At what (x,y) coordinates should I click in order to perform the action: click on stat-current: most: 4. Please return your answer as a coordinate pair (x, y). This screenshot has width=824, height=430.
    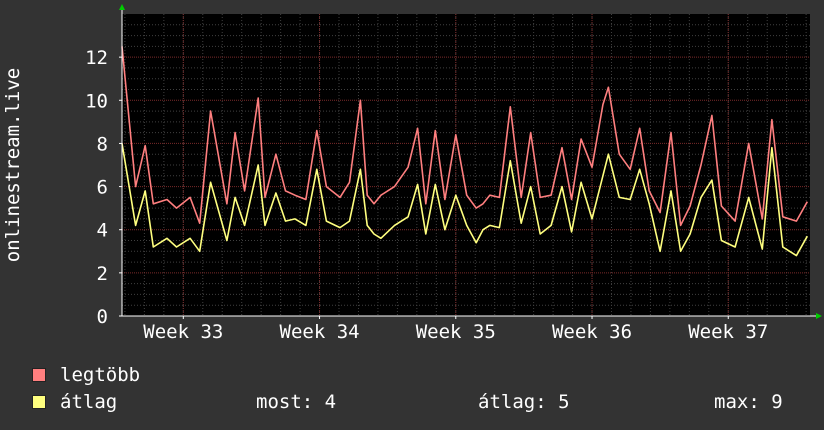
    Looking at the image, I should click on (296, 402).